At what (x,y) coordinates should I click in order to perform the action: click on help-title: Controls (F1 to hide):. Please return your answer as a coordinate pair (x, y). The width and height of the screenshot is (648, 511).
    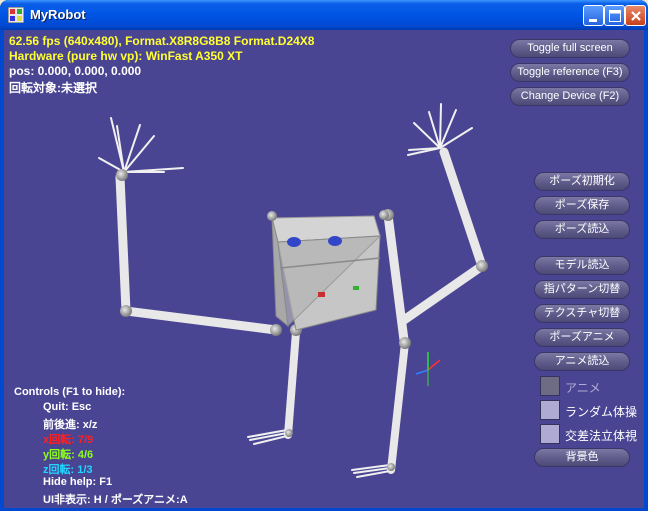
    Looking at the image, I should click on (70, 392).